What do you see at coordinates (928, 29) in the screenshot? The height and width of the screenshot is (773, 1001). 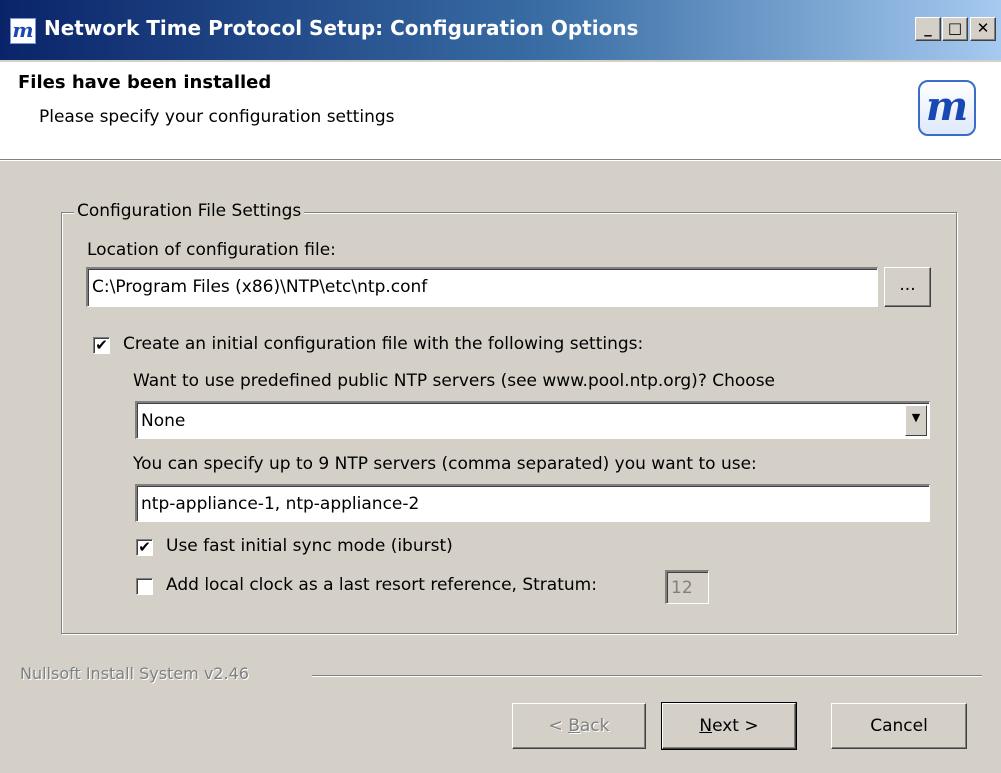 I see `minimize-button: _` at bounding box center [928, 29].